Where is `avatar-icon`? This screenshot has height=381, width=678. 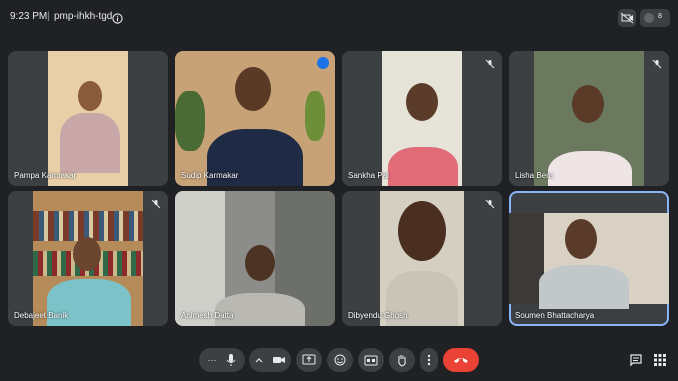 avatar-icon is located at coordinates (649, 18).